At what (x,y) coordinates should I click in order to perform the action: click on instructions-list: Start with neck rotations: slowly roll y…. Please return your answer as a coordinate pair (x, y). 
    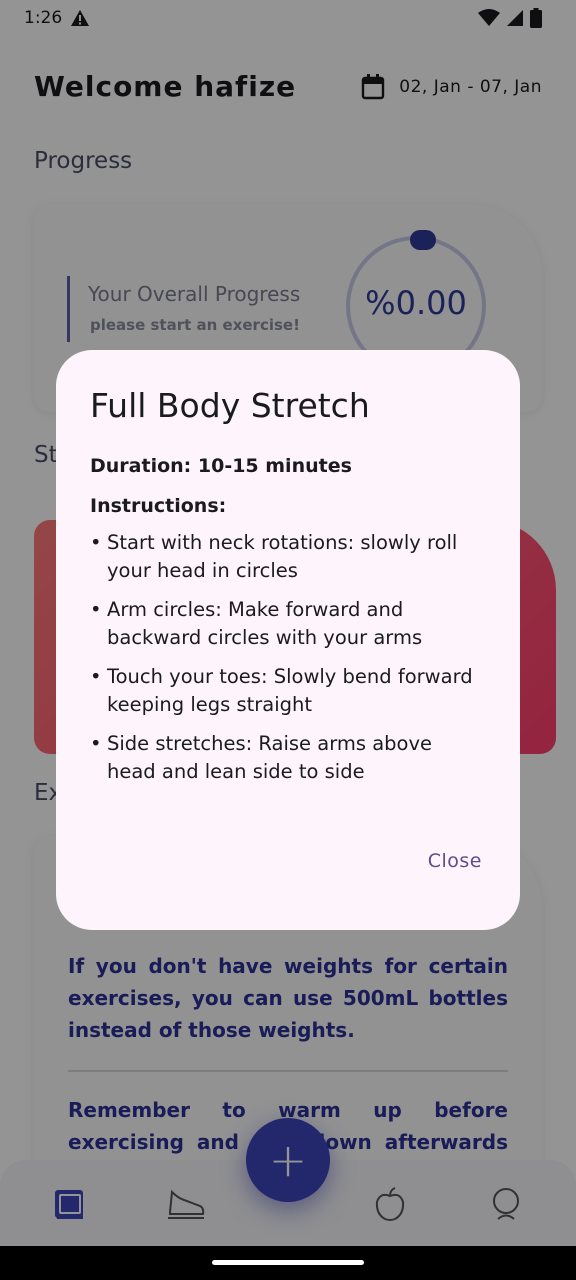
    Looking at the image, I should click on (288, 657).